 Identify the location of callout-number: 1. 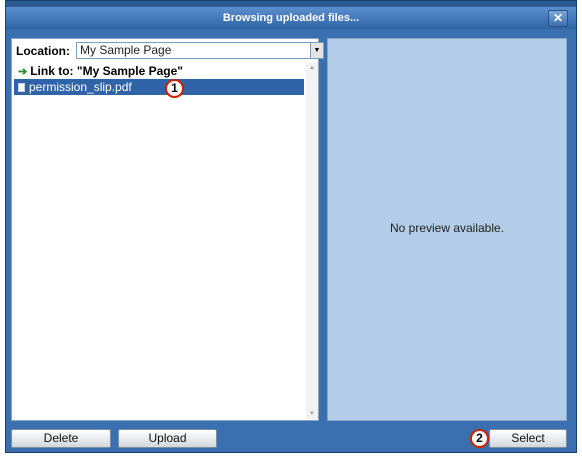
(174, 88).